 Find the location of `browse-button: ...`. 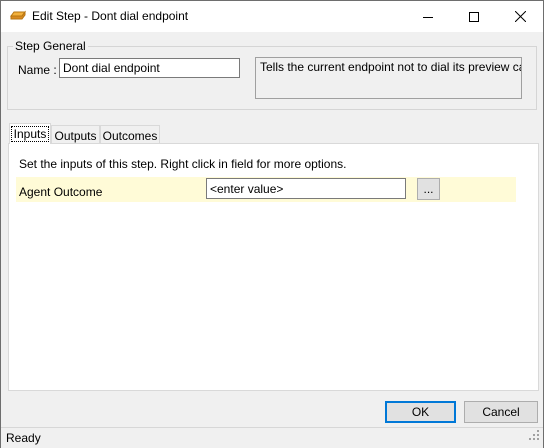

browse-button: ... is located at coordinates (428, 189).